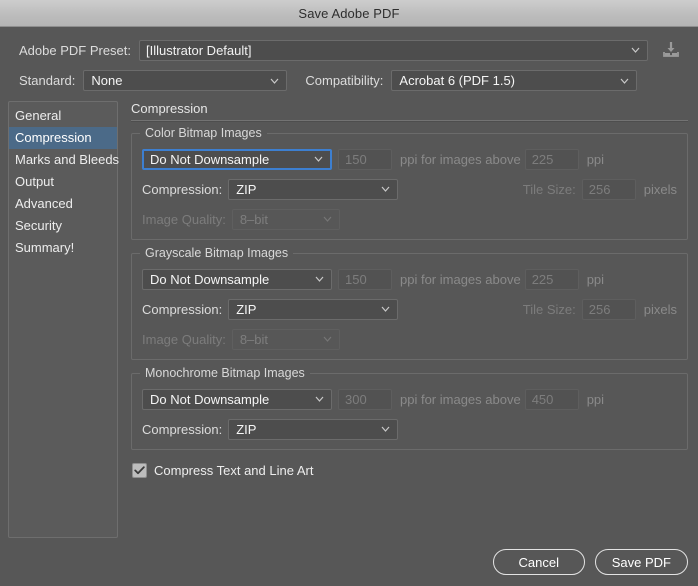 This screenshot has height=586, width=698. Describe the element at coordinates (313, 429) in the screenshot. I see `monochrome-compression-select: ZIP` at that location.